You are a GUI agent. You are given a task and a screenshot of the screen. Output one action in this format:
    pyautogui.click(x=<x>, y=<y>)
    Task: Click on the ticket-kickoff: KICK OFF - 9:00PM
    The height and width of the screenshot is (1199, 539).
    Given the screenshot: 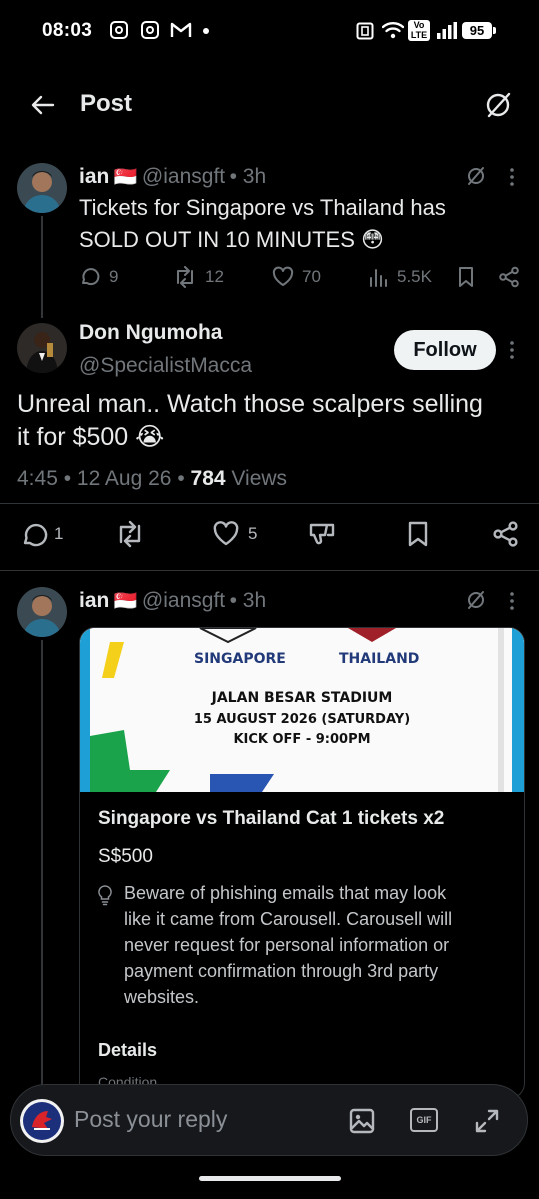 What is the action you would take?
    pyautogui.click(x=302, y=739)
    